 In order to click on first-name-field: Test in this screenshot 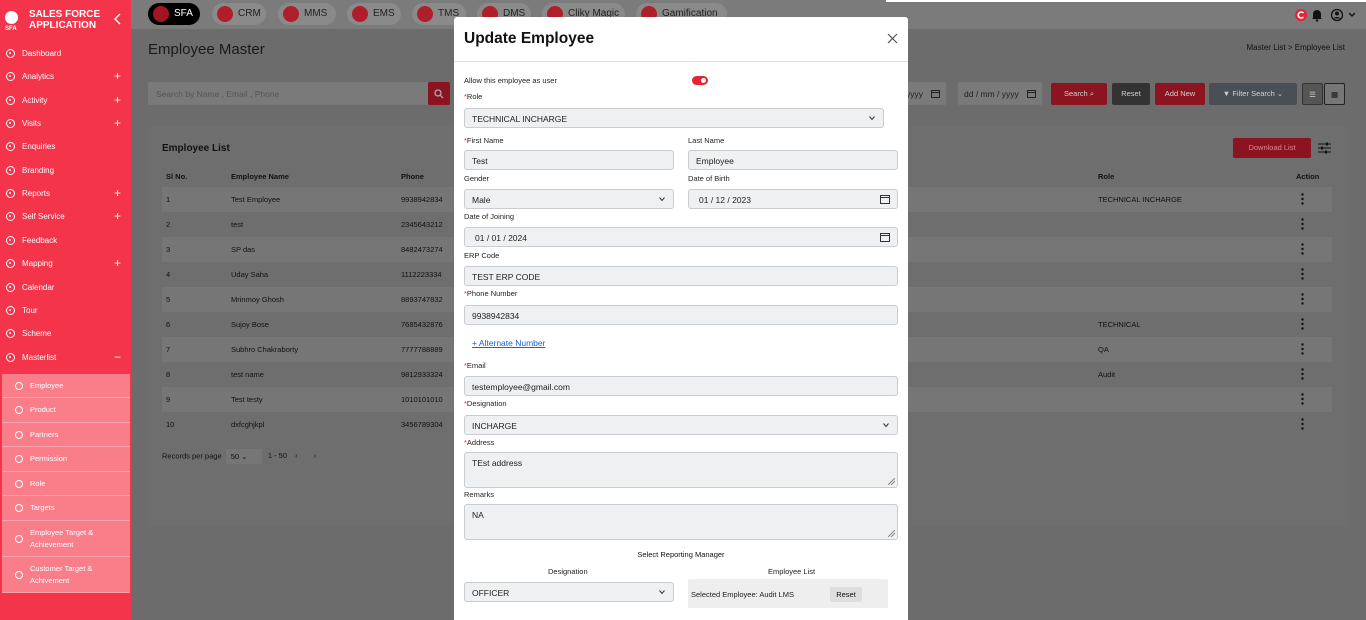, I will do `click(569, 160)`.